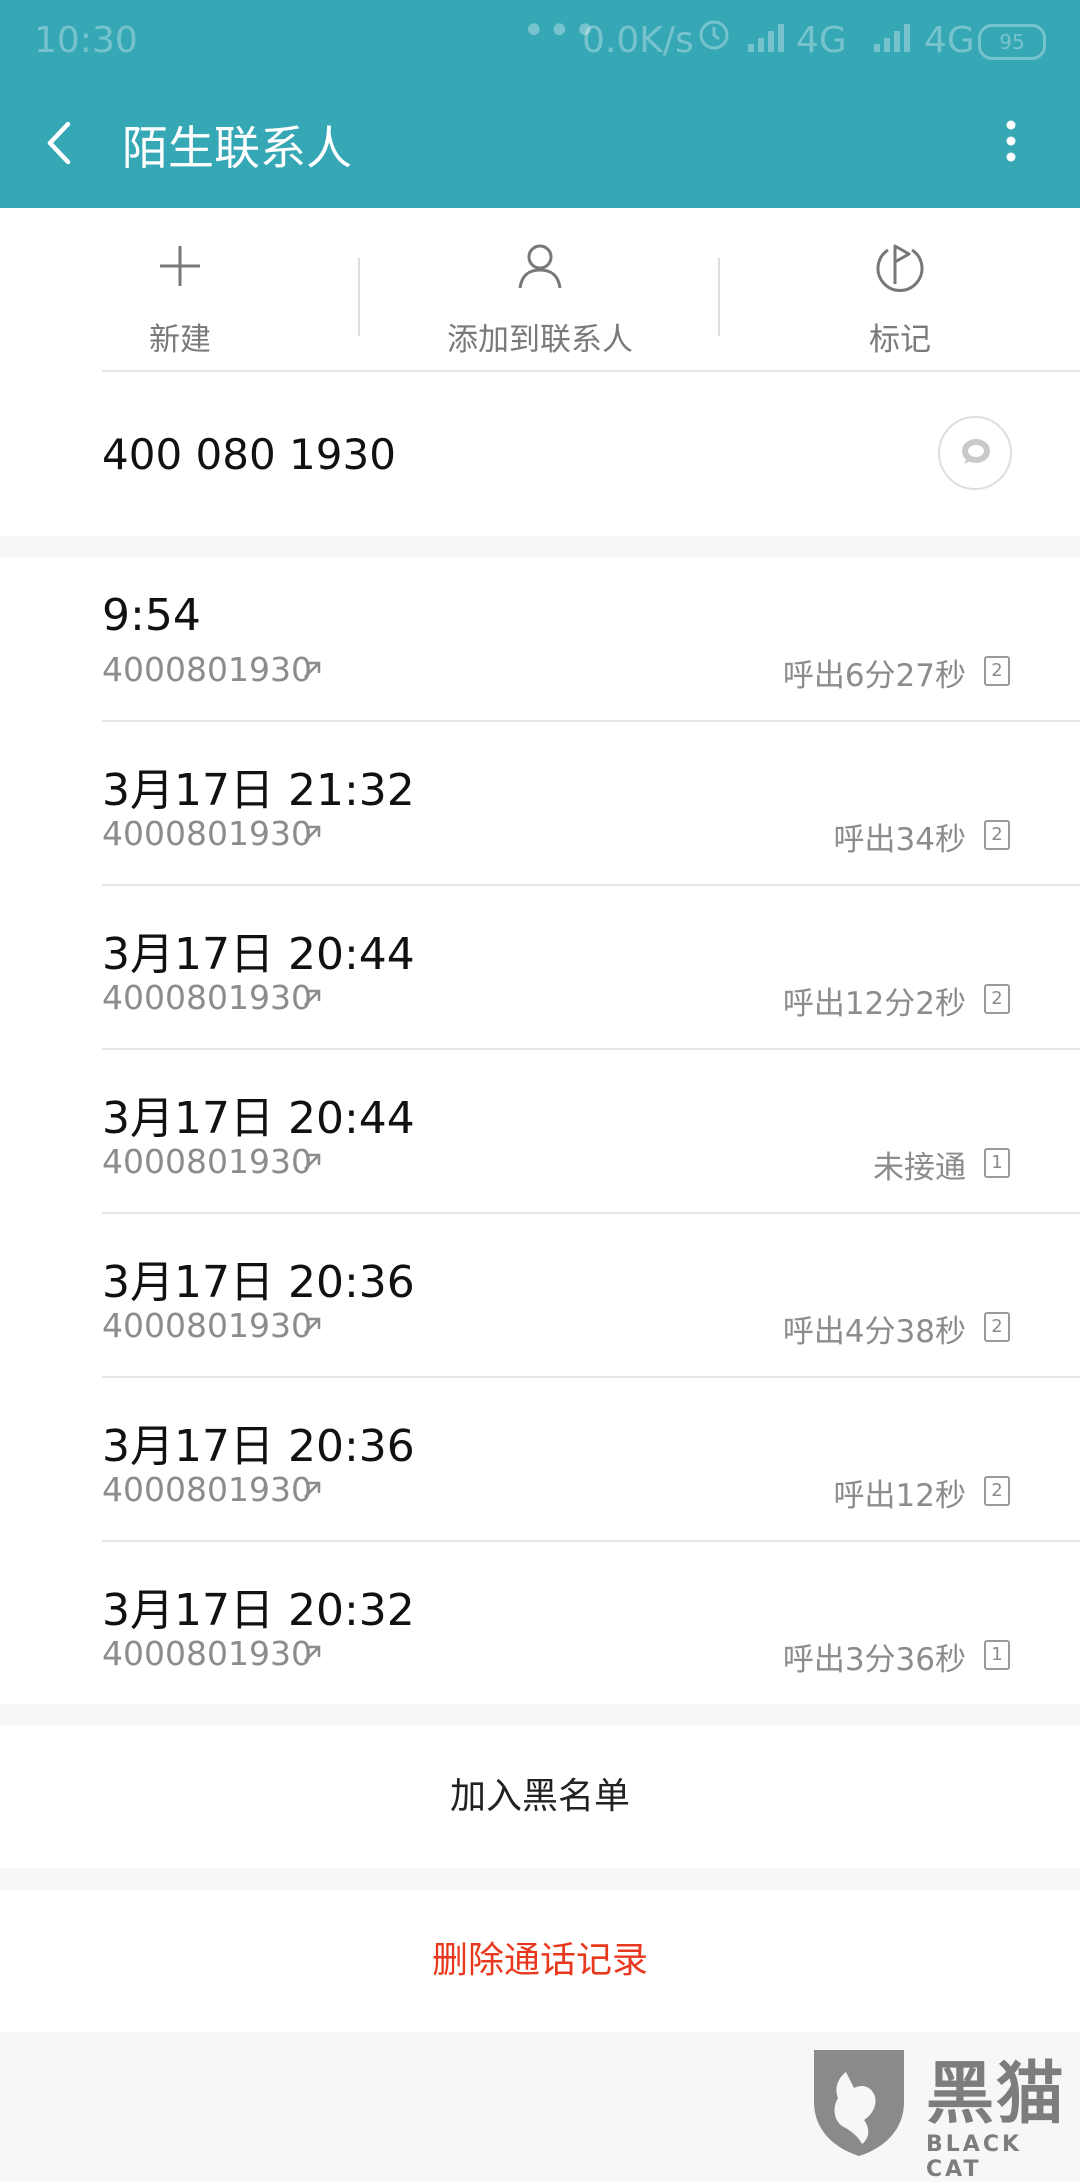 The height and width of the screenshot is (2182, 1080). I want to click on call-log-item: 3月17日 20:36 4000801930 呼出4分38秒 2, so click(540, 1296).